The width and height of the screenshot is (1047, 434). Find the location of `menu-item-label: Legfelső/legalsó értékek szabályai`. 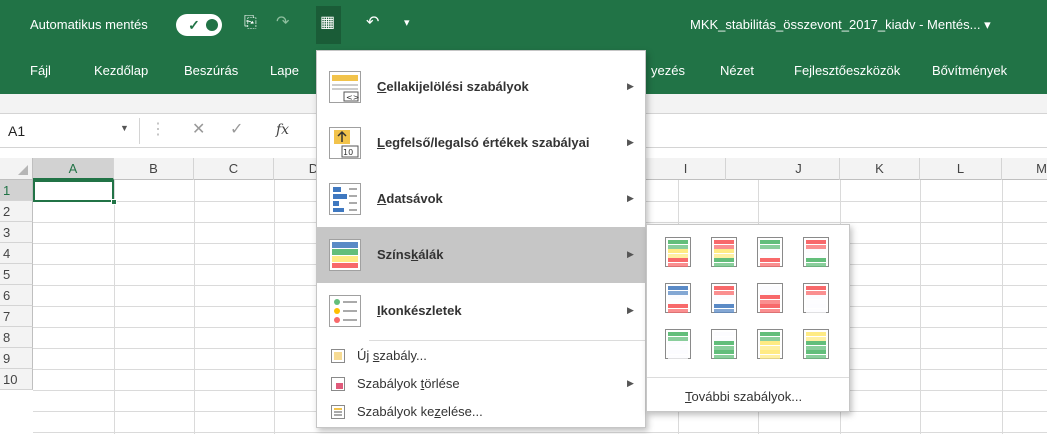

menu-item-label: Legfelső/legalsó értékek szabályai is located at coordinates (483, 142).